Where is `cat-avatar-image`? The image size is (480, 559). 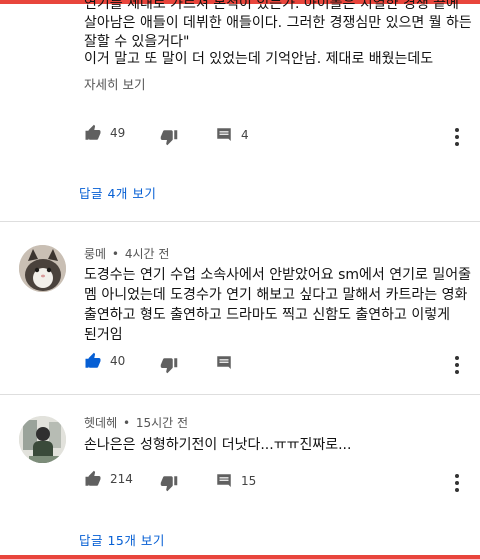 cat-avatar-image is located at coordinates (42, 268).